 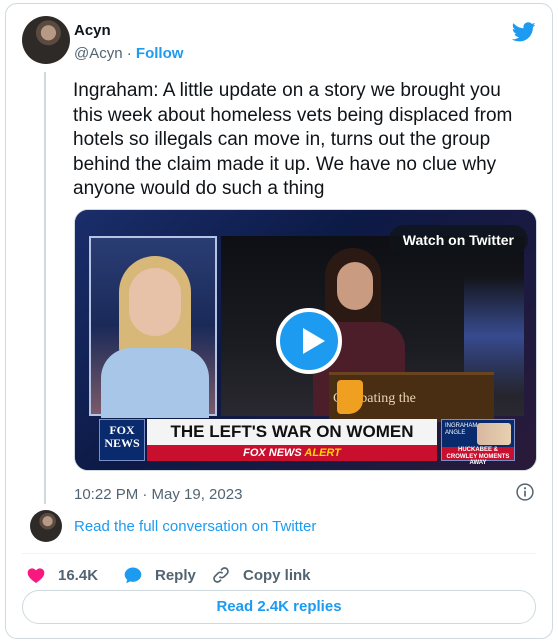 What do you see at coordinates (175, 575) in the screenshot?
I see `reply-label: Reply` at bounding box center [175, 575].